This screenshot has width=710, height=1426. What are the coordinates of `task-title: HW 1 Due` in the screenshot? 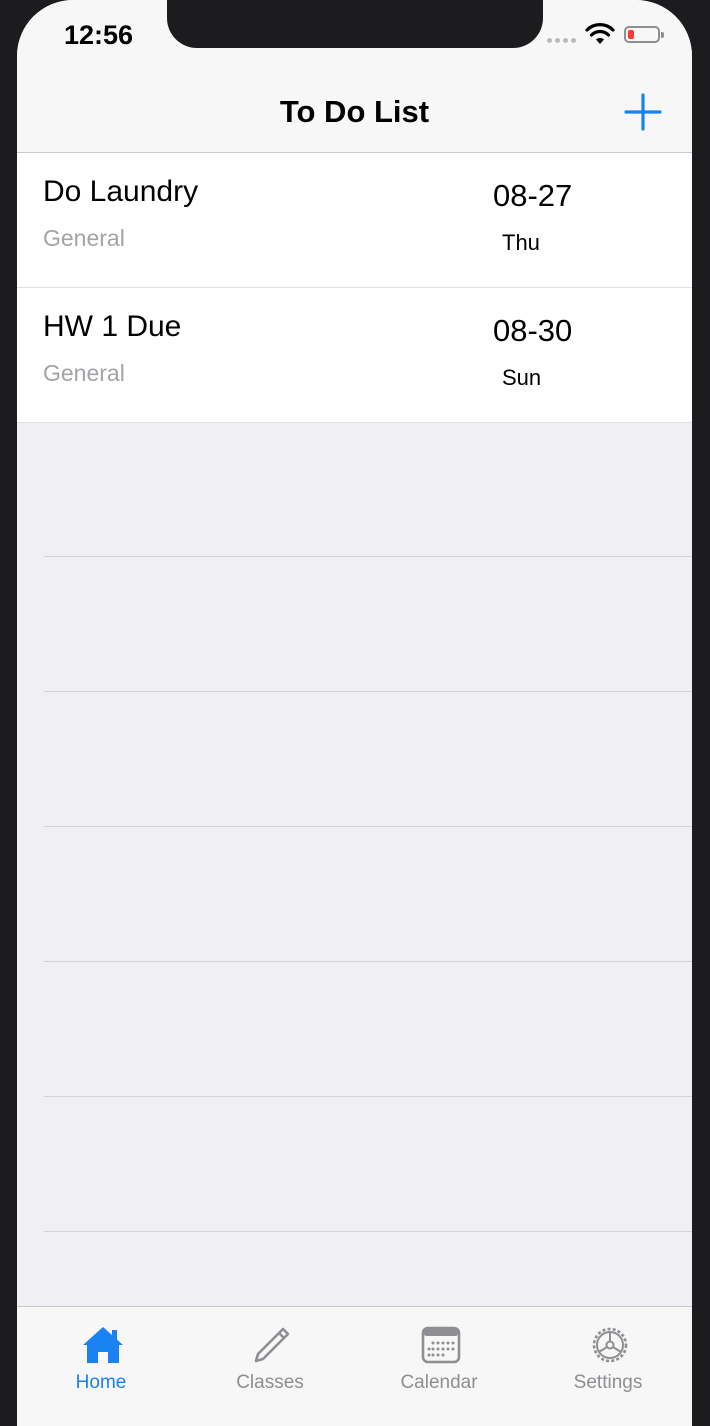 It's located at (112, 326).